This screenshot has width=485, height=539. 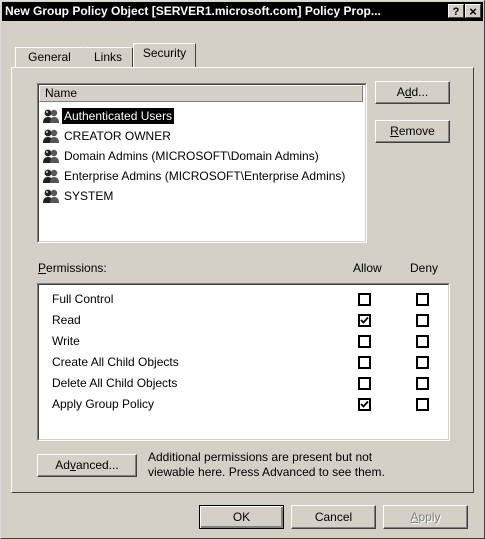 I want to click on help-icon: ?, so click(x=456, y=12).